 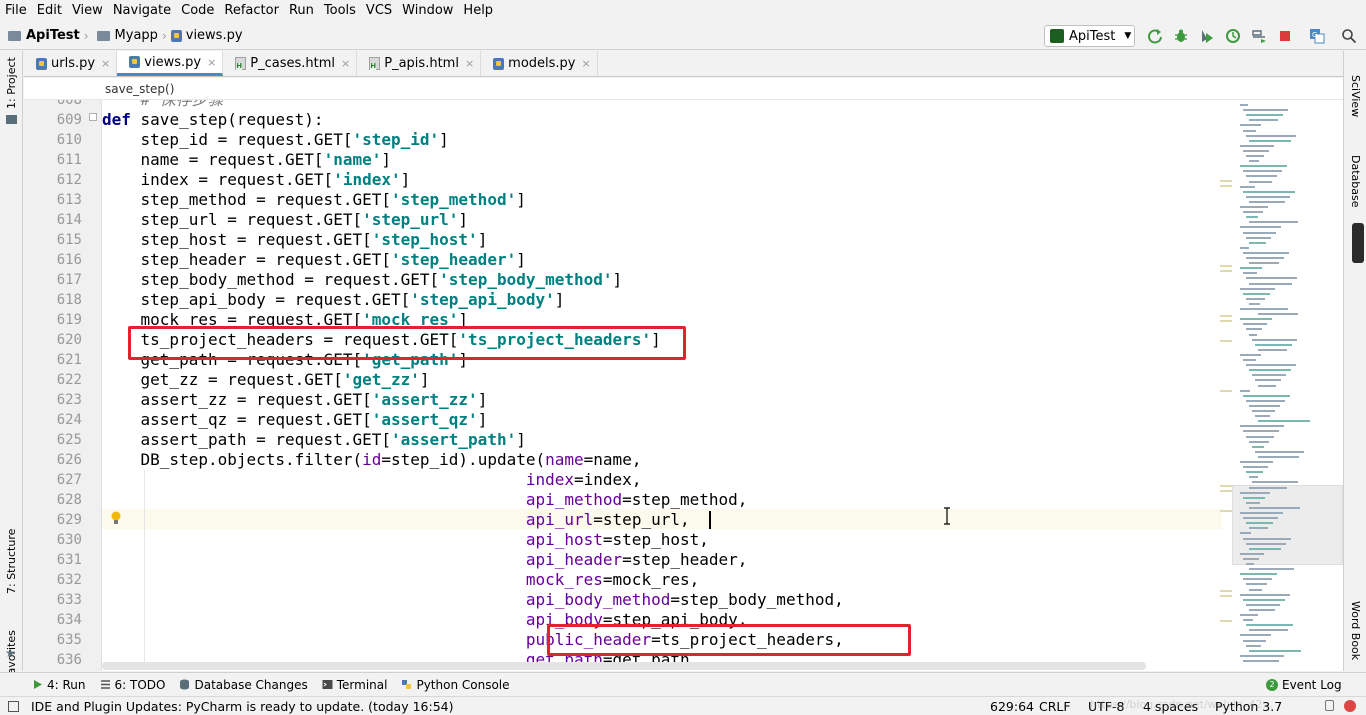 I want to click on nav-folder: Myapp, so click(x=136, y=35).